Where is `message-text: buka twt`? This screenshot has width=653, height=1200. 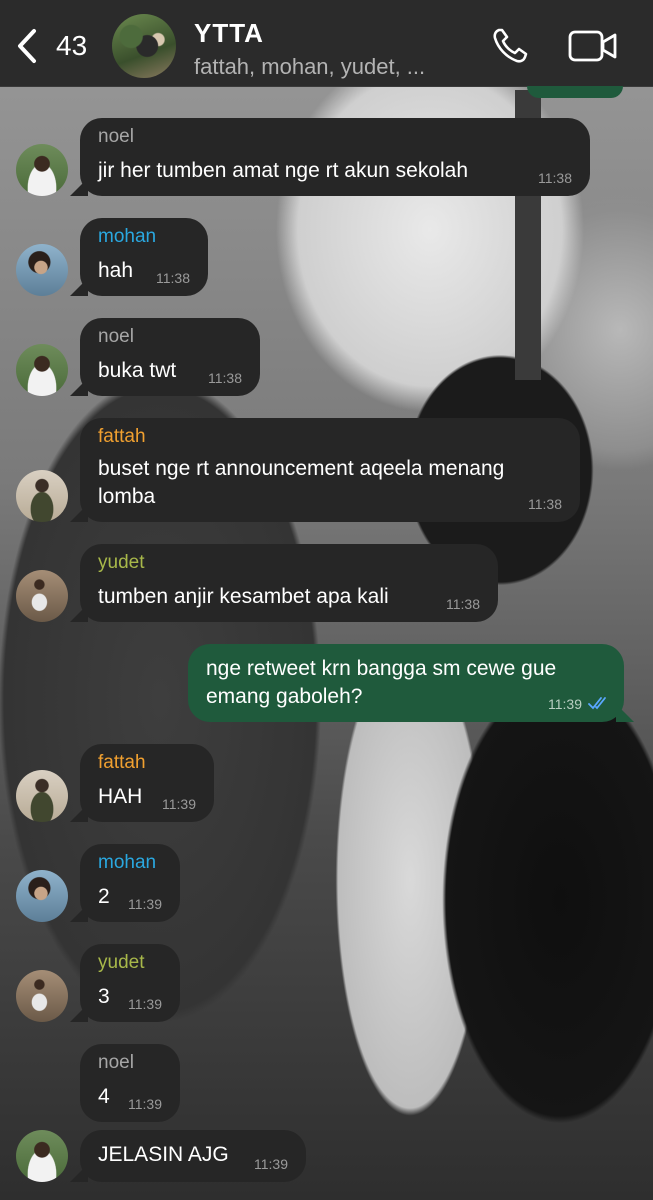
message-text: buka twt is located at coordinates (137, 370).